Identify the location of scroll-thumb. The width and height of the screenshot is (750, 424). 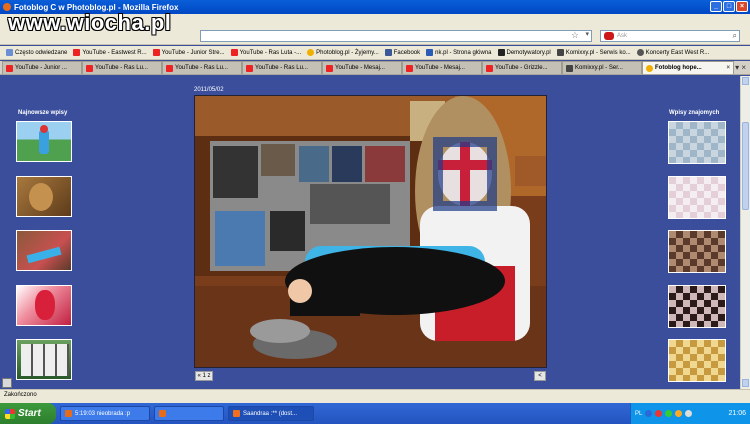
(745, 166).